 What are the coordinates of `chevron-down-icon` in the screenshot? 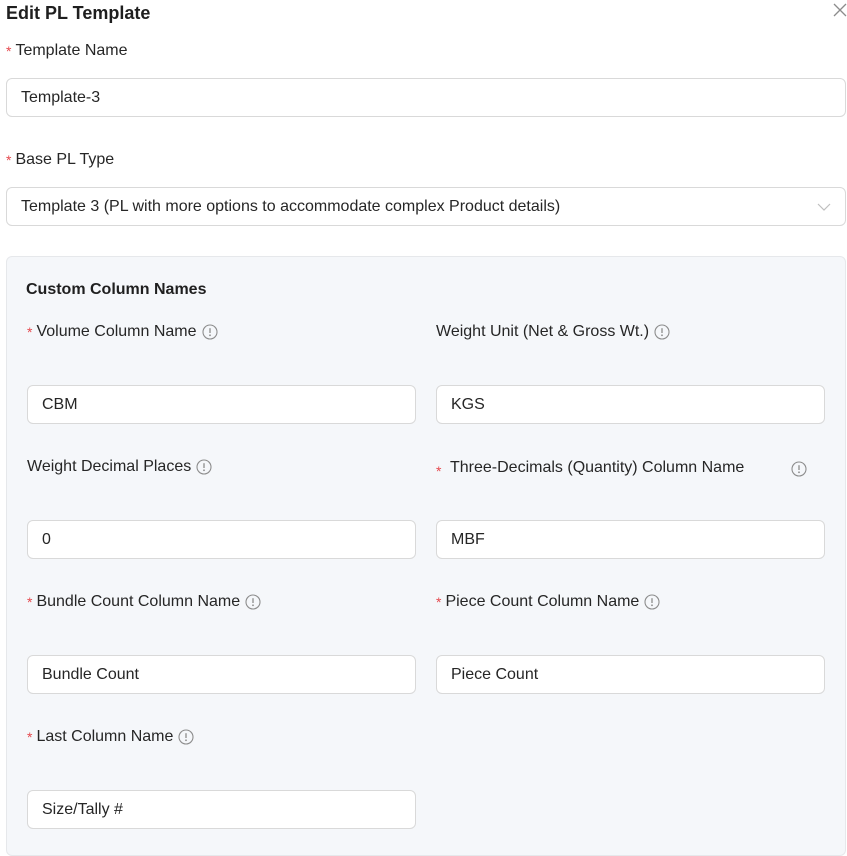 It's located at (824, 207).